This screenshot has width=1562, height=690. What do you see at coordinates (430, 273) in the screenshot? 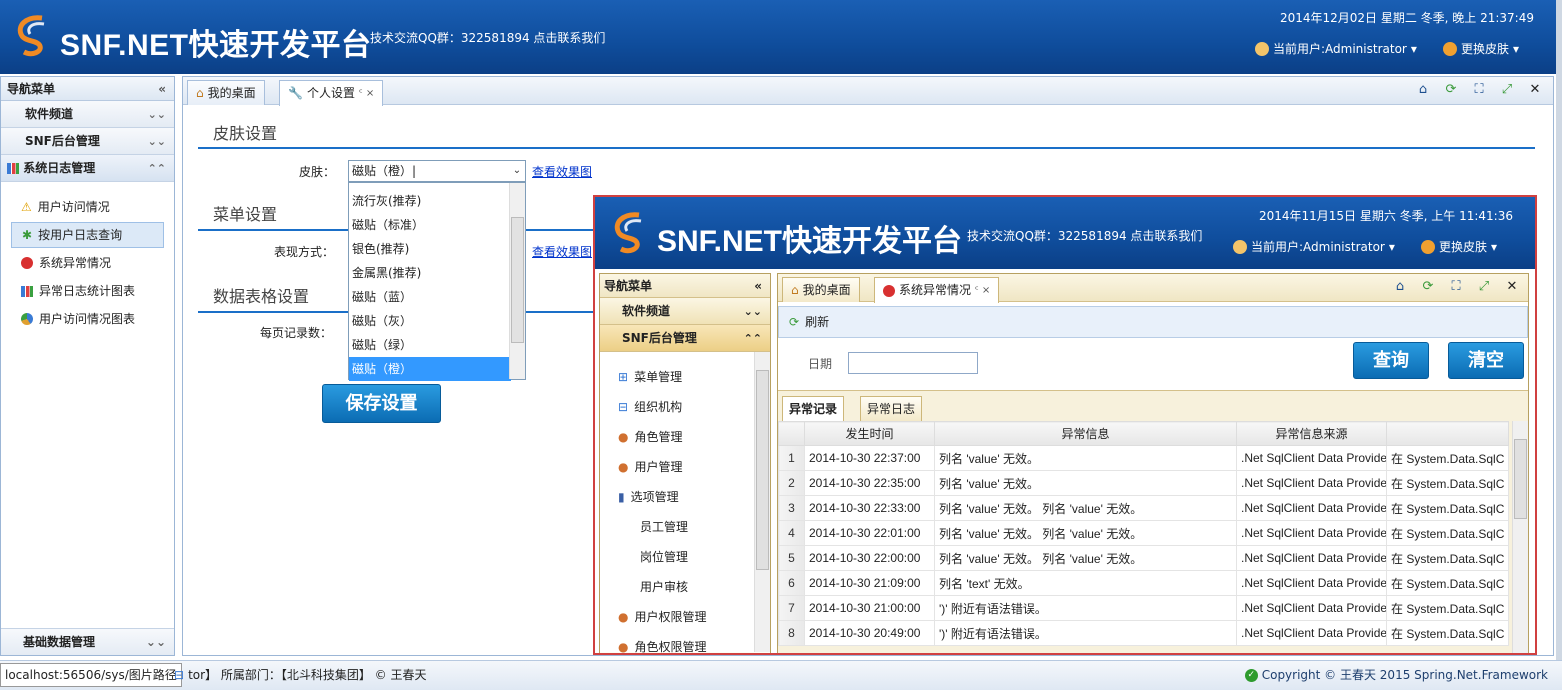
I see `skin-option: 金属黑(推荐)` at bounding box center [430, 273].